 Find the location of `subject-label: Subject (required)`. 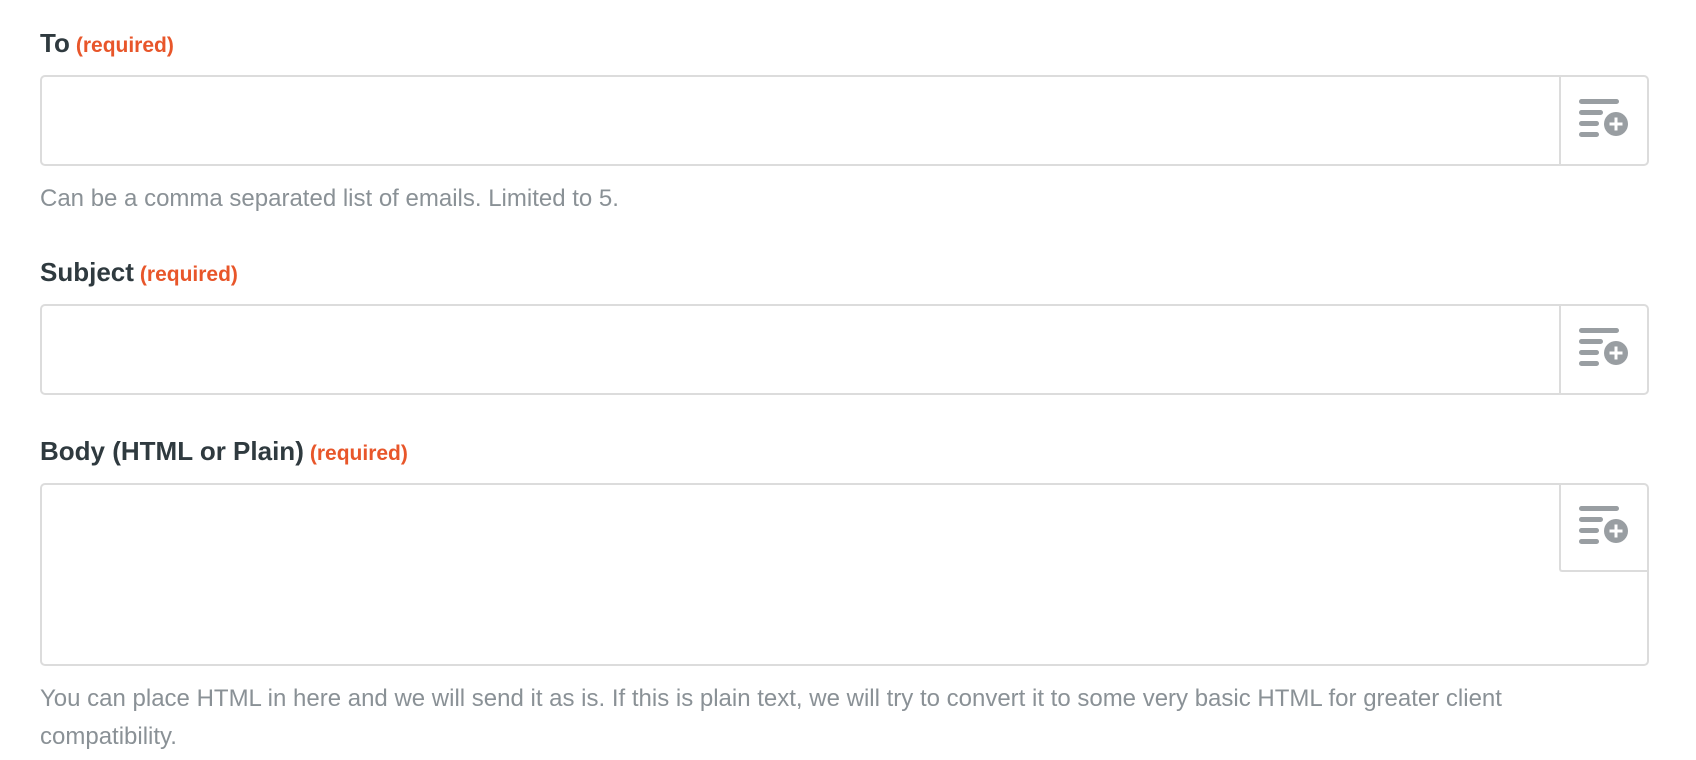

subject-label: Subject (required) is located at coordinates (139, 272).